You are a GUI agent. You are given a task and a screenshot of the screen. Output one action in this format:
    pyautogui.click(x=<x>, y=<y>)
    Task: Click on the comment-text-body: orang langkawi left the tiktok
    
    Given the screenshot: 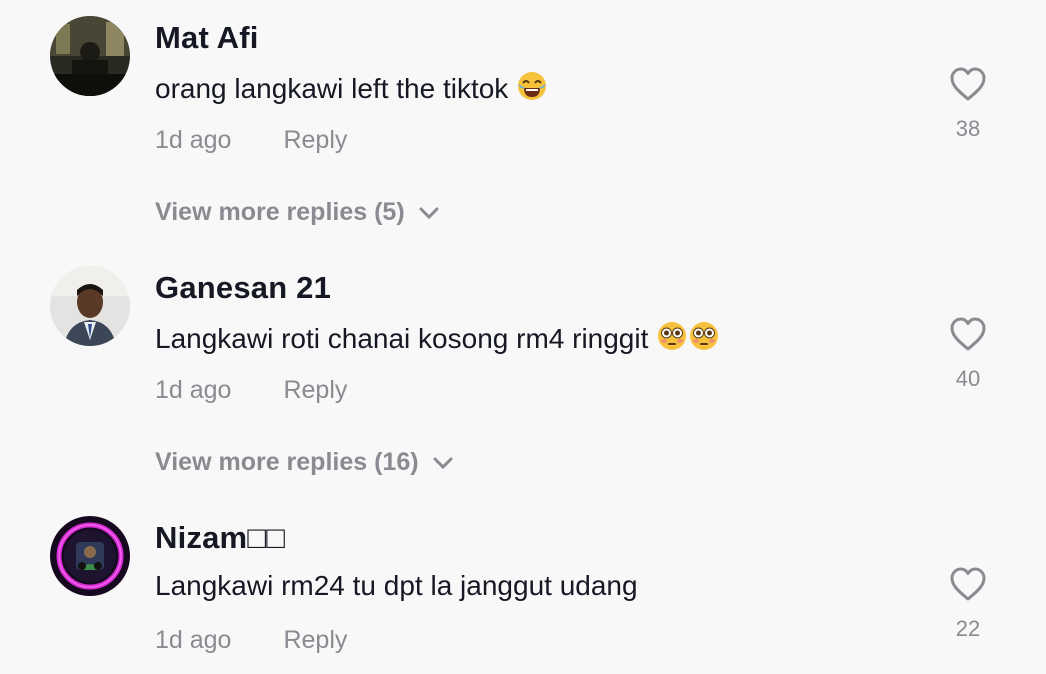 What is the action you would take?
    pyautogui.click(x=336, y=88)
    